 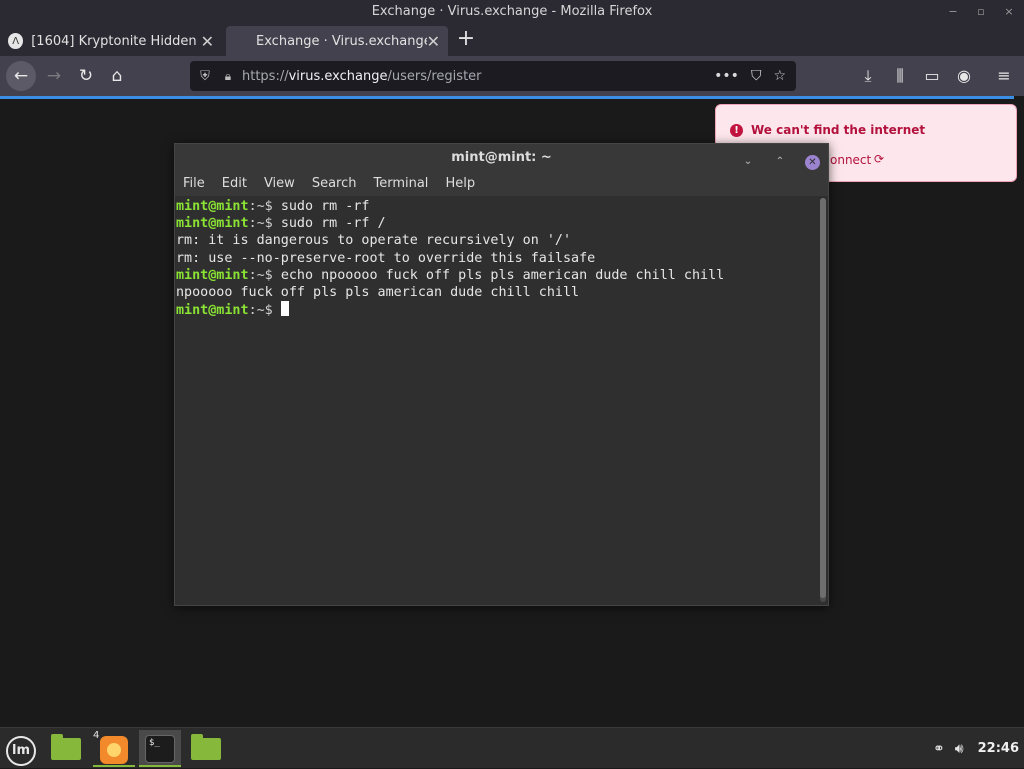 What do you see at coordinates (96, 735) in the screenshot?
I see `window-count-badge: 4` at bounding box center [96, 735].